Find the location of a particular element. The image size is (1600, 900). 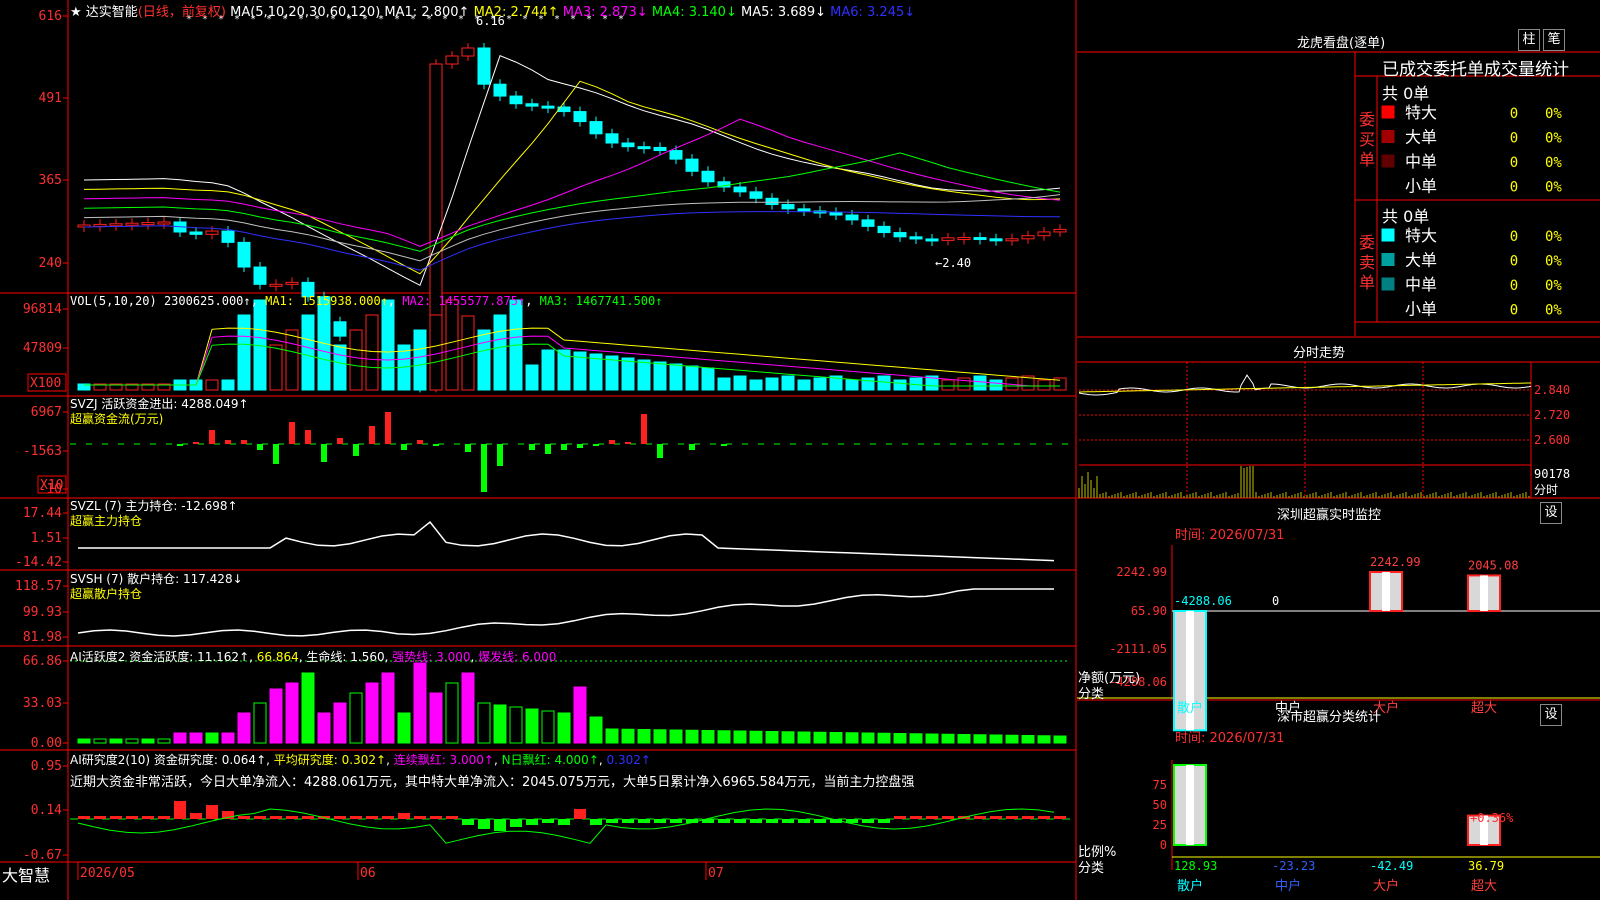

price-tick: 616 is located at coordinates (50, 16).